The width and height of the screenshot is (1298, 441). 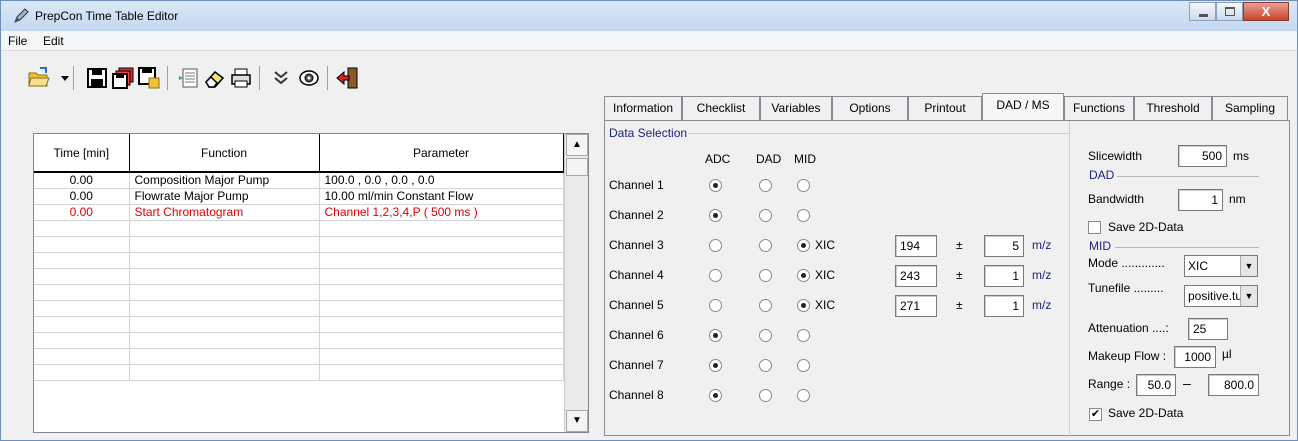 What do you see at coordinates (1200, 200) in the screenshot?
I see `bandwidth-input: 1` at bounding box center [1200, 200].